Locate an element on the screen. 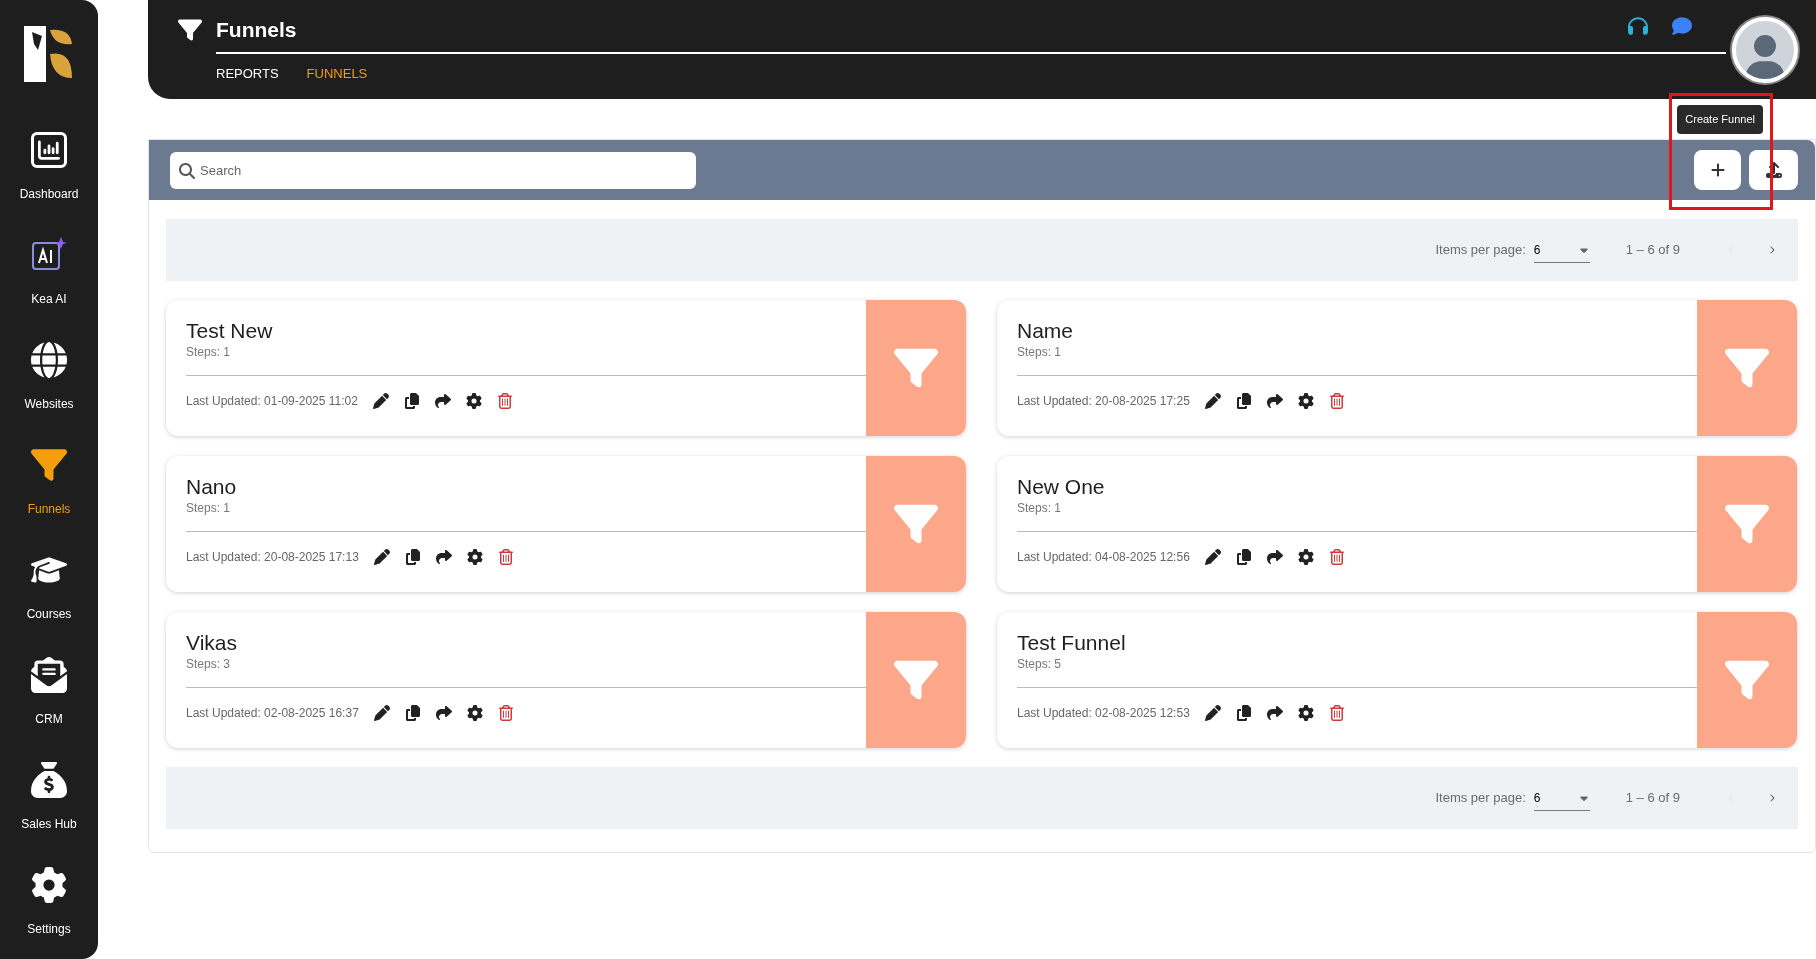 The width and height of the screenshot is (1816, 959). search-icon is located at coordinates (187, 170).